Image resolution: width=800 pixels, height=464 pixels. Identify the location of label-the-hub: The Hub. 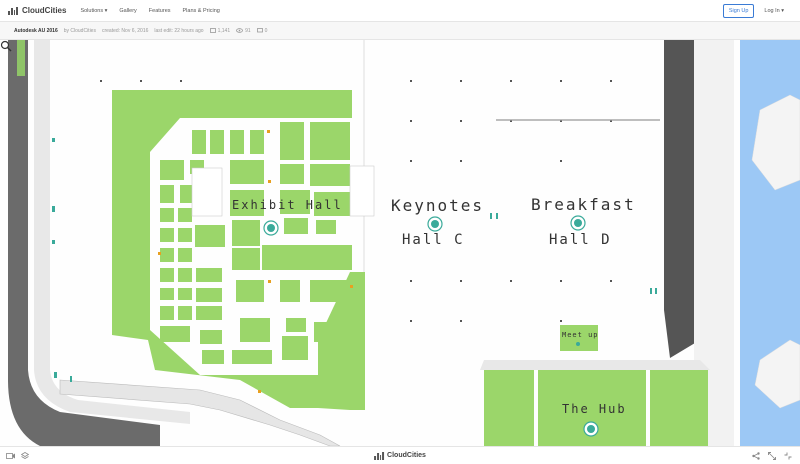
(594, 409).